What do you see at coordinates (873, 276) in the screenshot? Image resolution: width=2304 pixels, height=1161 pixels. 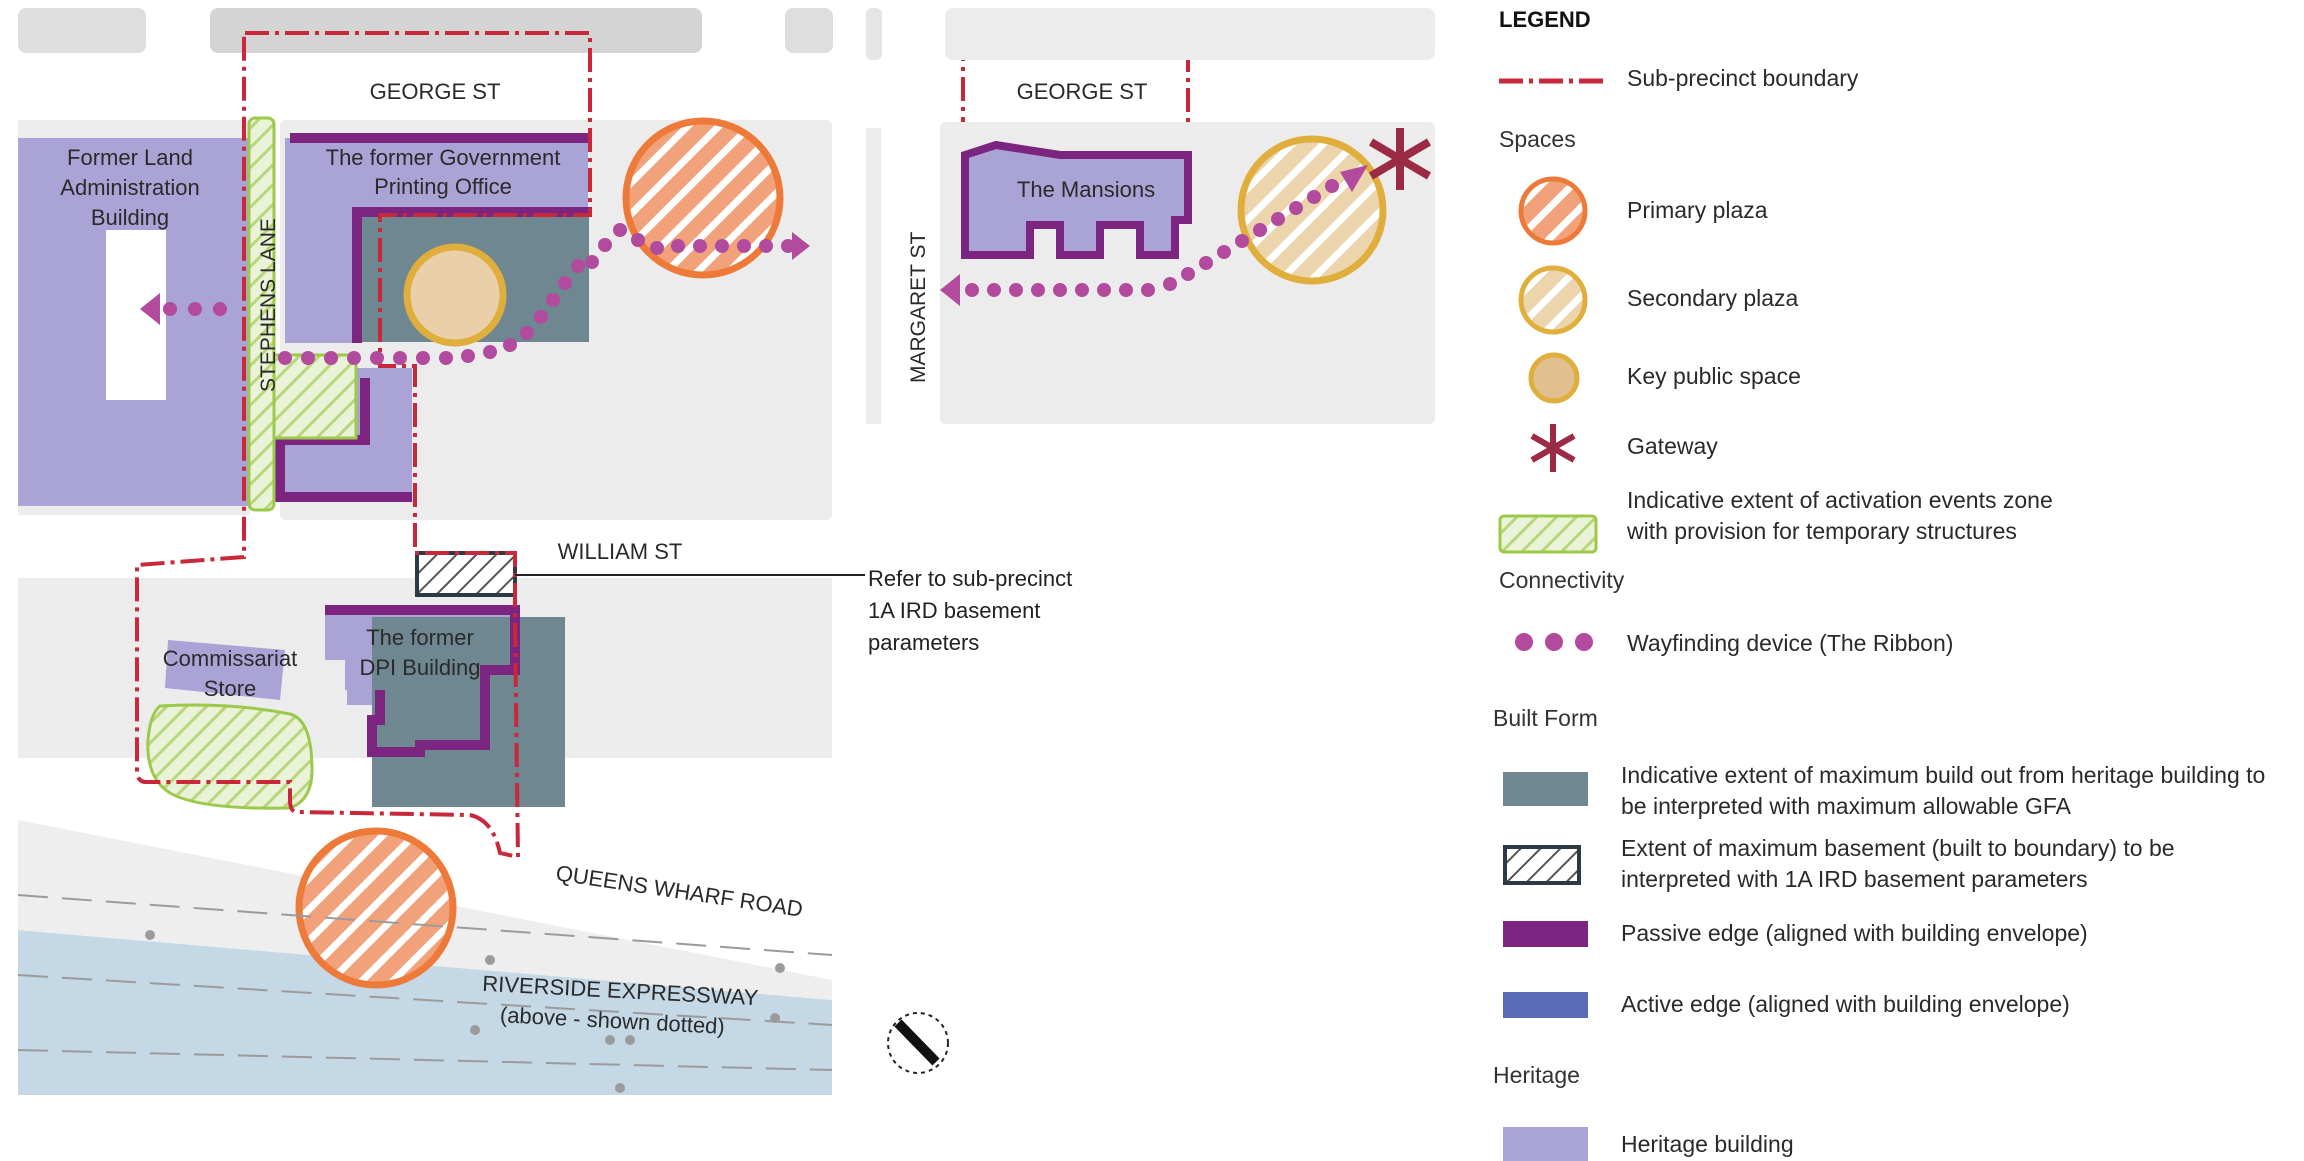 I see `block-left-strip` at bounding box center [873, 276].